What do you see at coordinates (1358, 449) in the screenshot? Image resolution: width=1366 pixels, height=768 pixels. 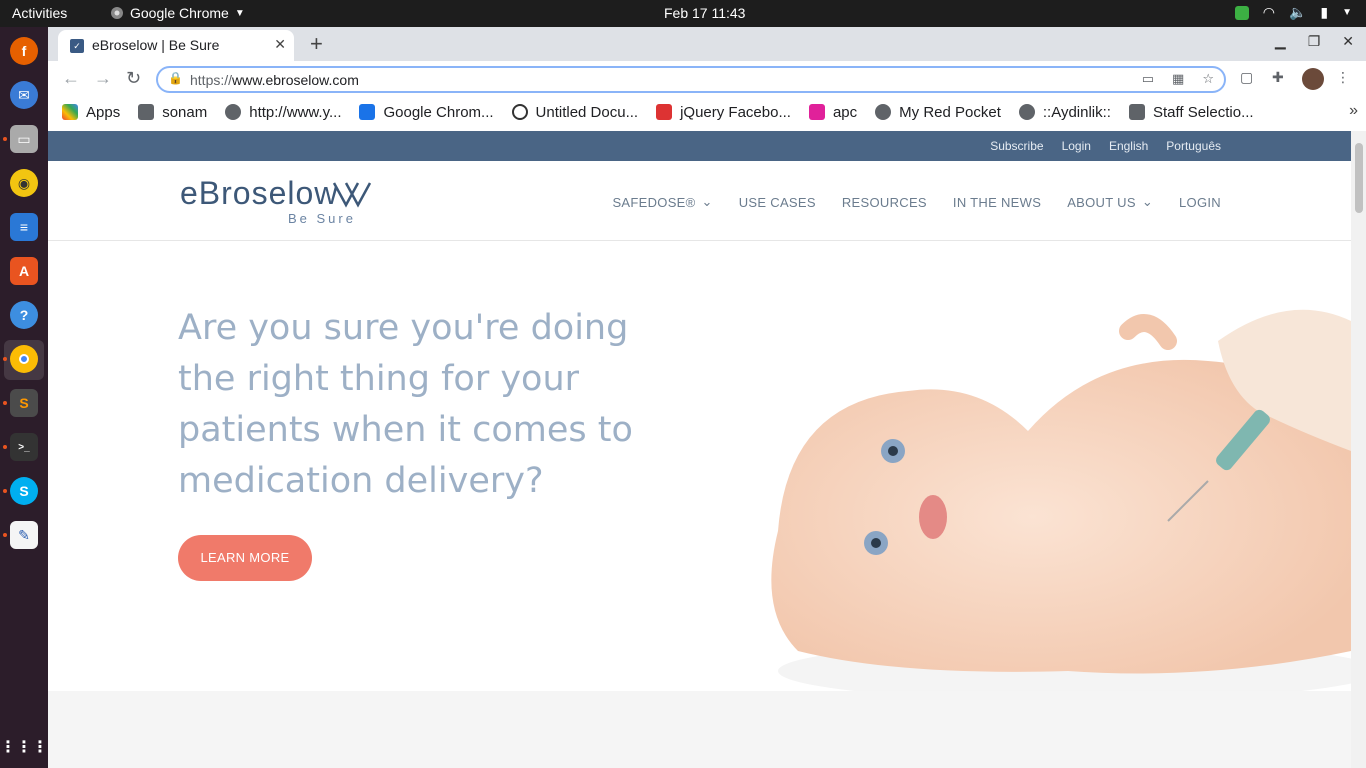 I see `page-scrollbar` at bounding box center [1358, 449].